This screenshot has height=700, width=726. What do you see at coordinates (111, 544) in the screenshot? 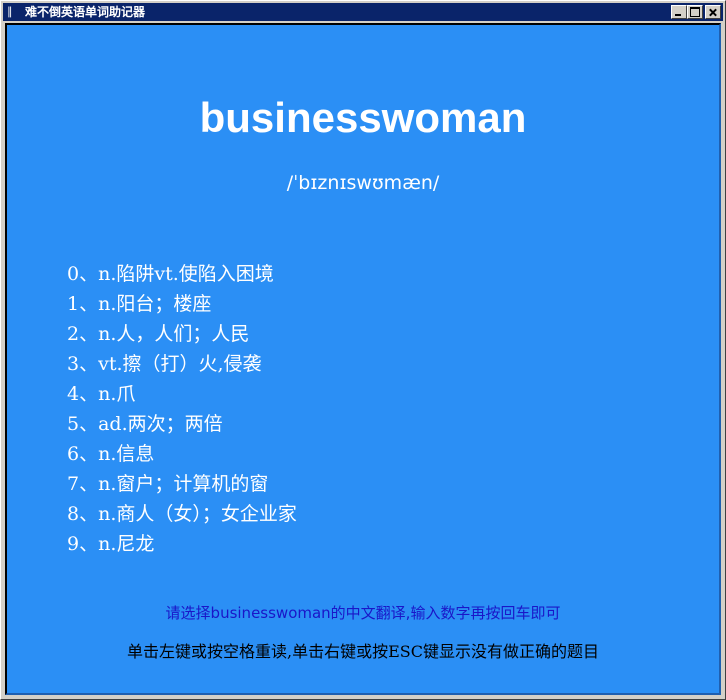
I see `meaning-option-9: 9、n.尼龙` at bounding box center [111, 544].